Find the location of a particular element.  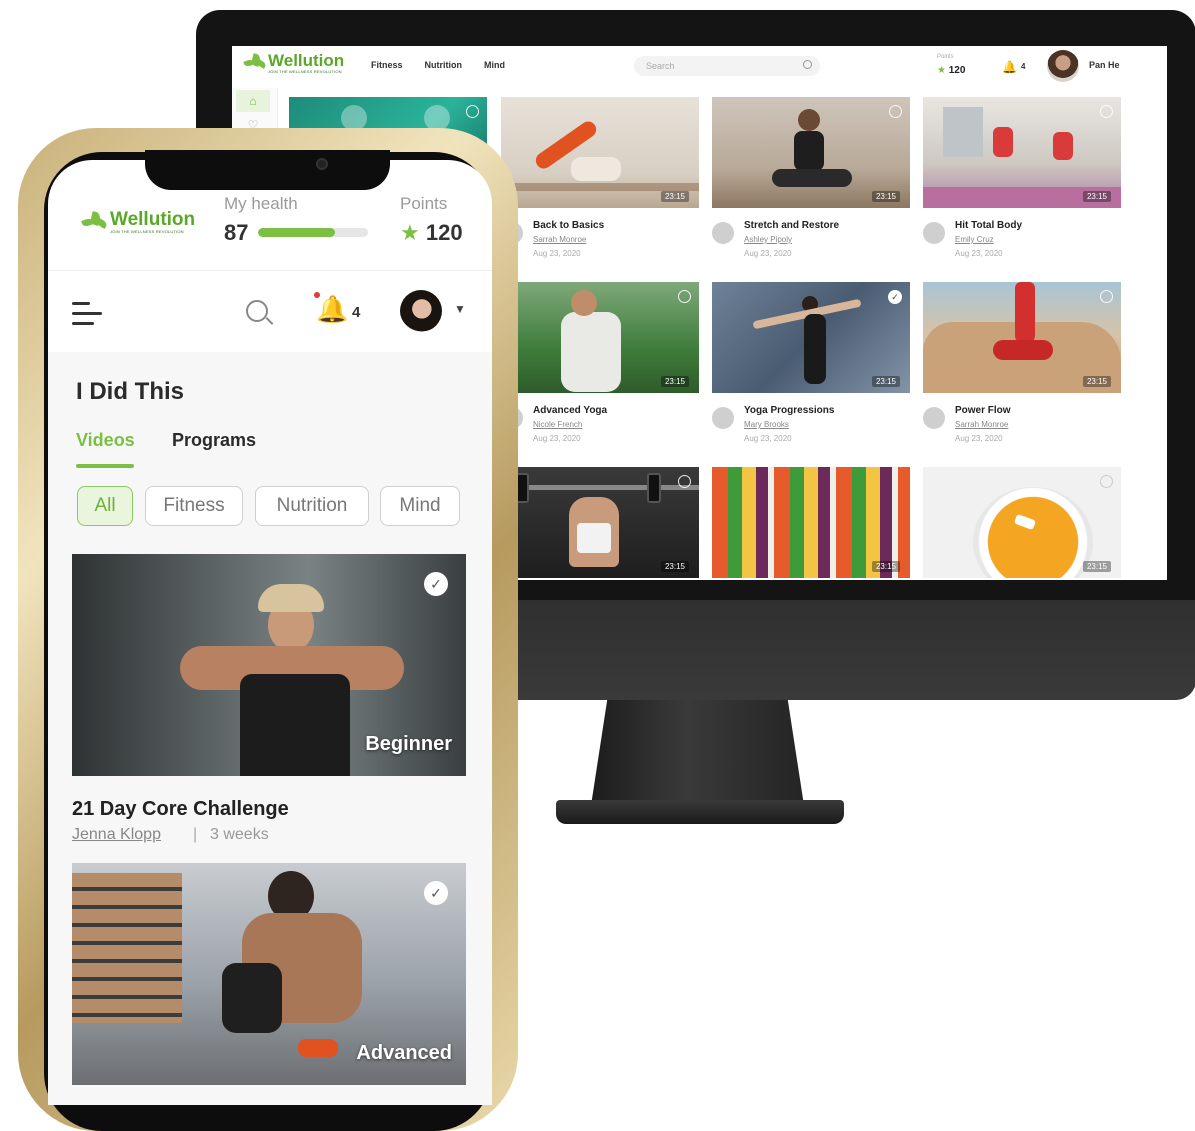

program-author: Jenna Klopp is located at coordinates (116, 835).